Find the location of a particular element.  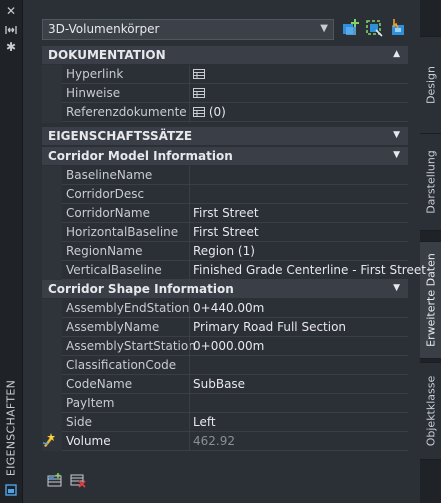

toggle-pickadd-icon is located at coordinates (398, 28).